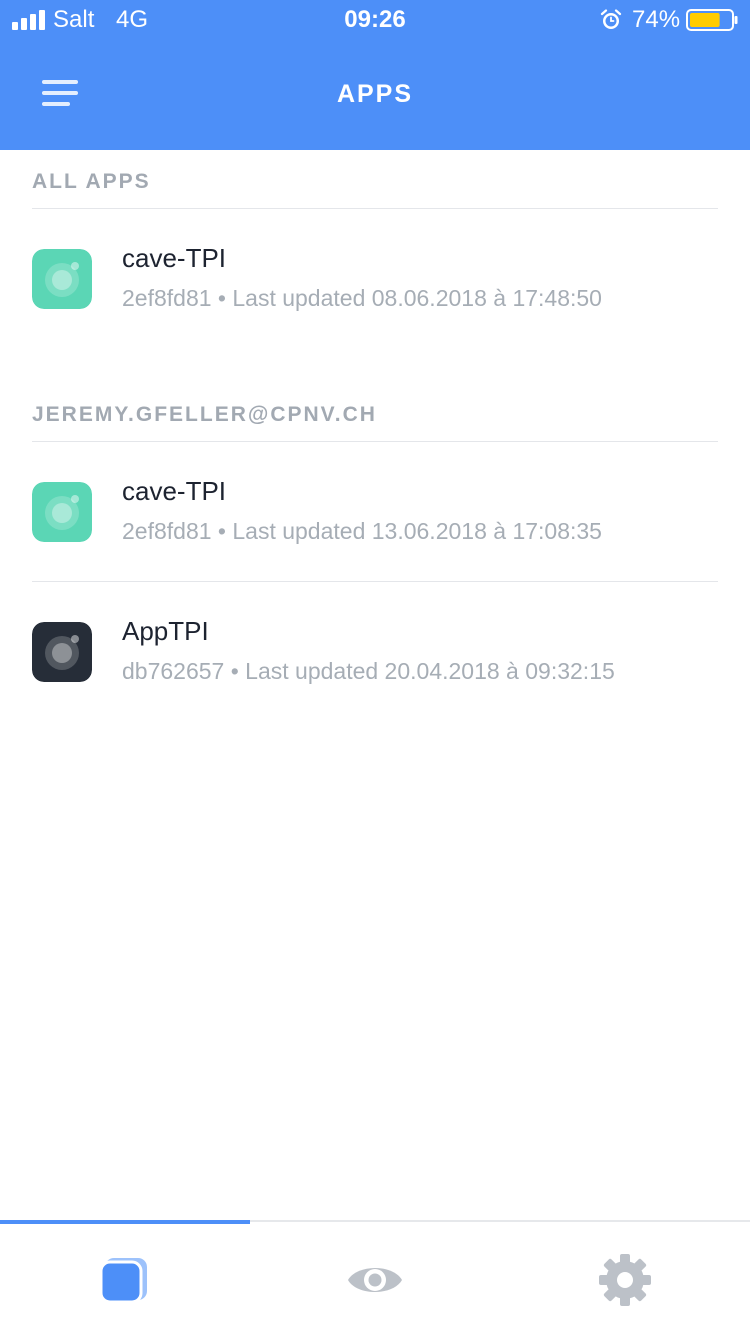 The height and width of the screenshot is (1334, 750). Describe the element at coordinates (375, 75) in the screenshot. I see `app-header: Salt 4G 09:26 74% APPS` at that location.